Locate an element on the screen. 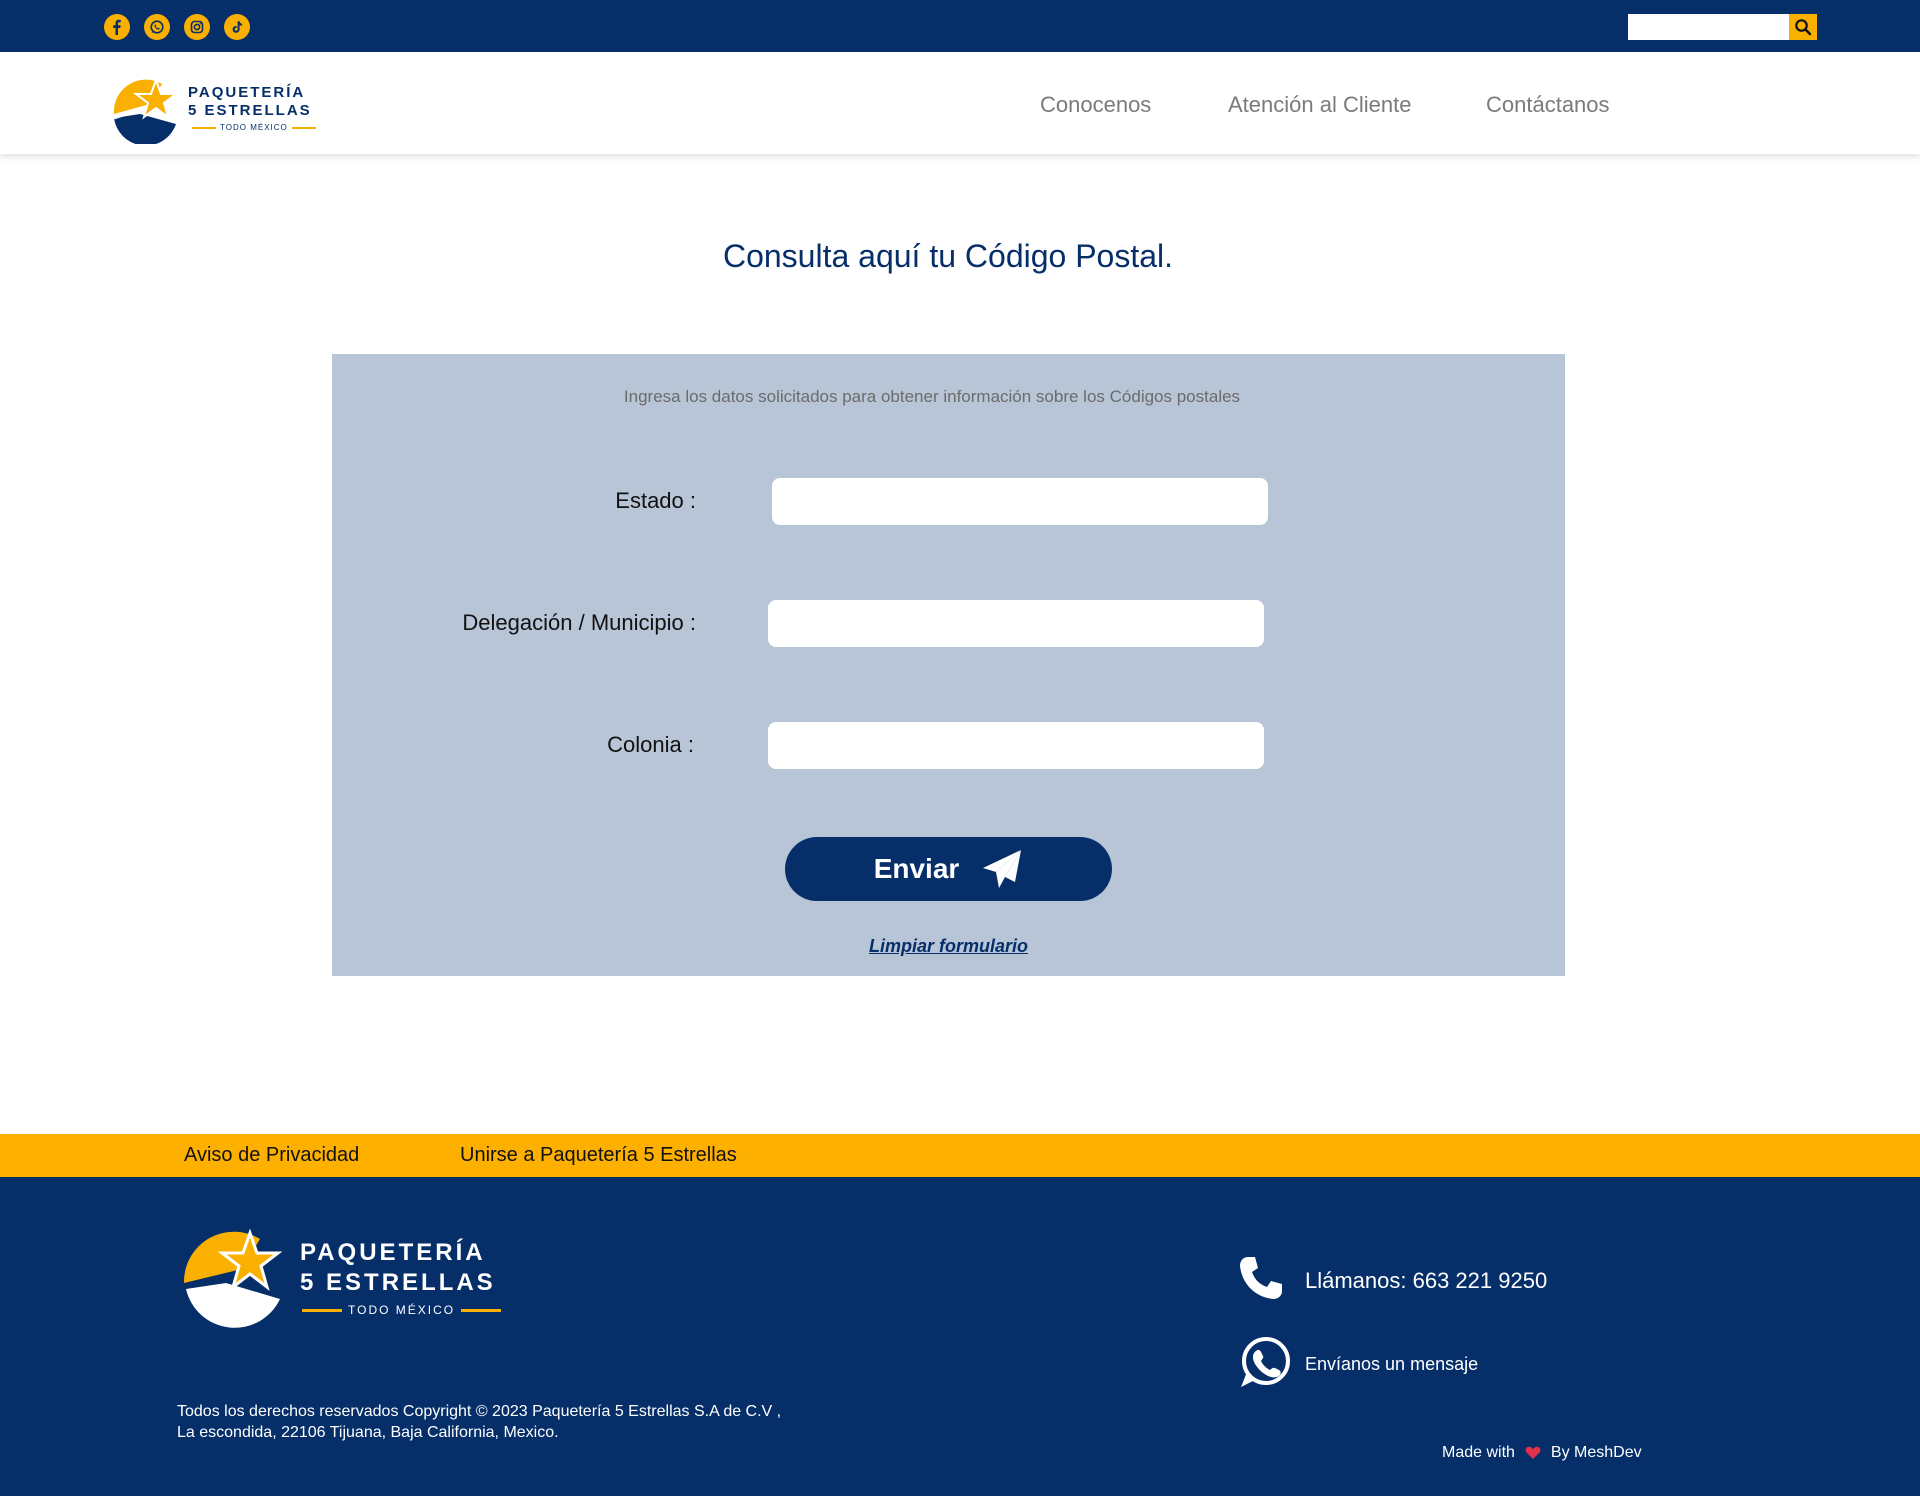  whatsapp-message-text: Envíanos un mensaje is located at coordinates (1391, 1364).